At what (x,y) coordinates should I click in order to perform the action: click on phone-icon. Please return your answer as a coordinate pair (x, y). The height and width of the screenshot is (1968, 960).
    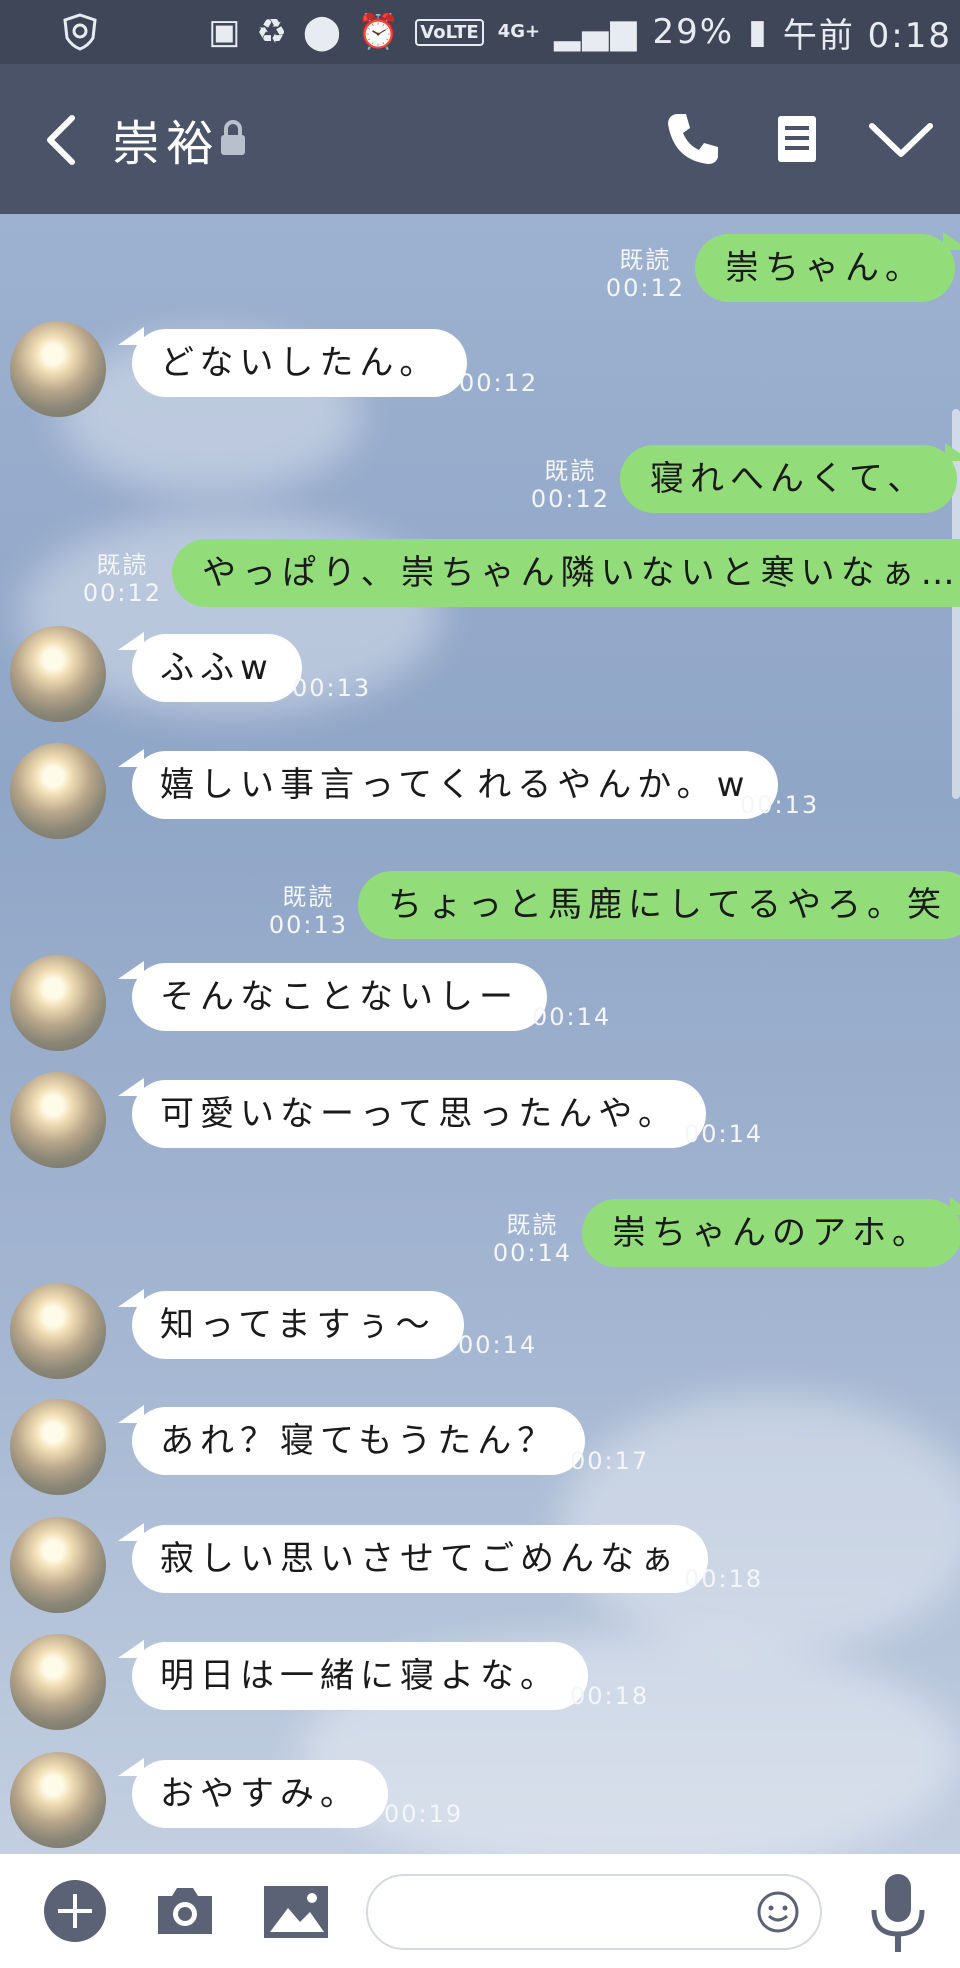
    Looking at the image, I should click on (693, 139).